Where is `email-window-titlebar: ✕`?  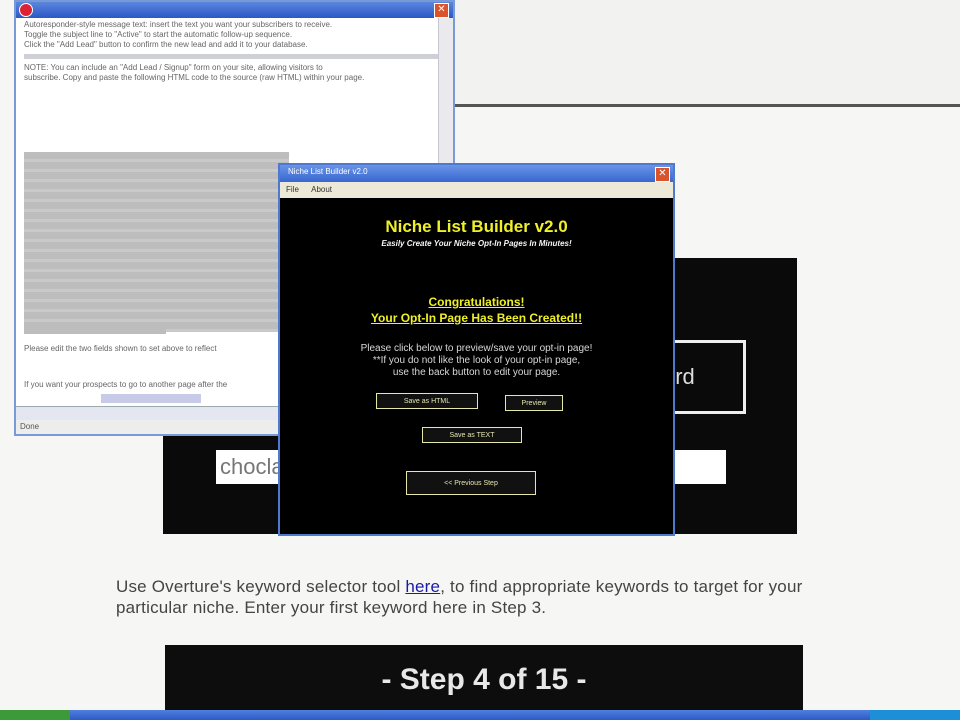 email-window-titlebar: ✕ is located at coordinates (234, 10).